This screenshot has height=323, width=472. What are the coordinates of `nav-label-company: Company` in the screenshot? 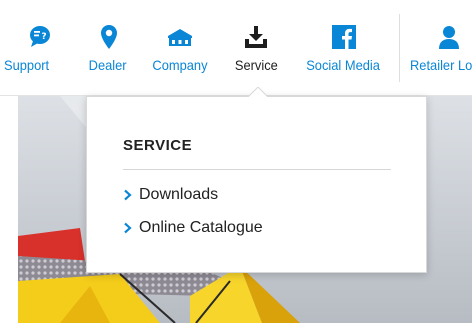 It's located at (180, 65).